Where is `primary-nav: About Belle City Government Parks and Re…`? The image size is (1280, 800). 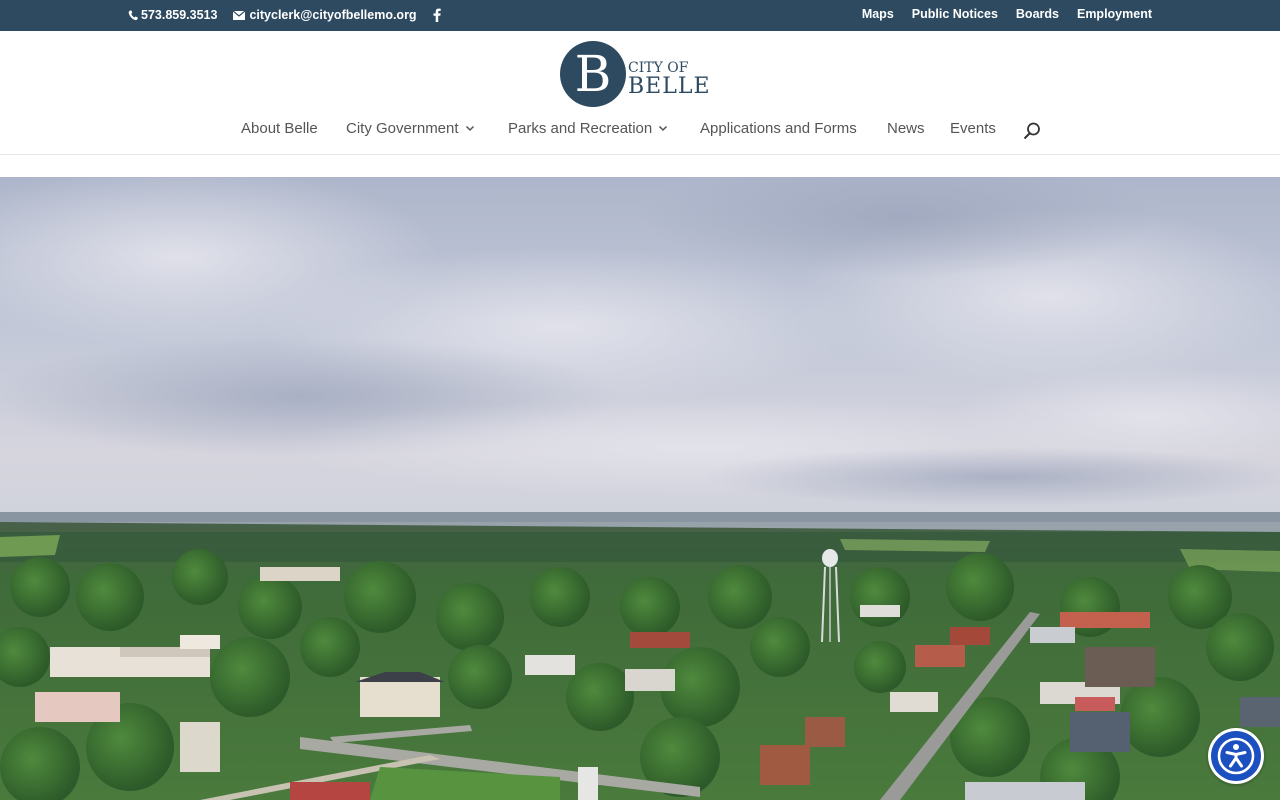 primary-nav: About Belle City Government Parks and Re… is located at coordinates (640, 132).